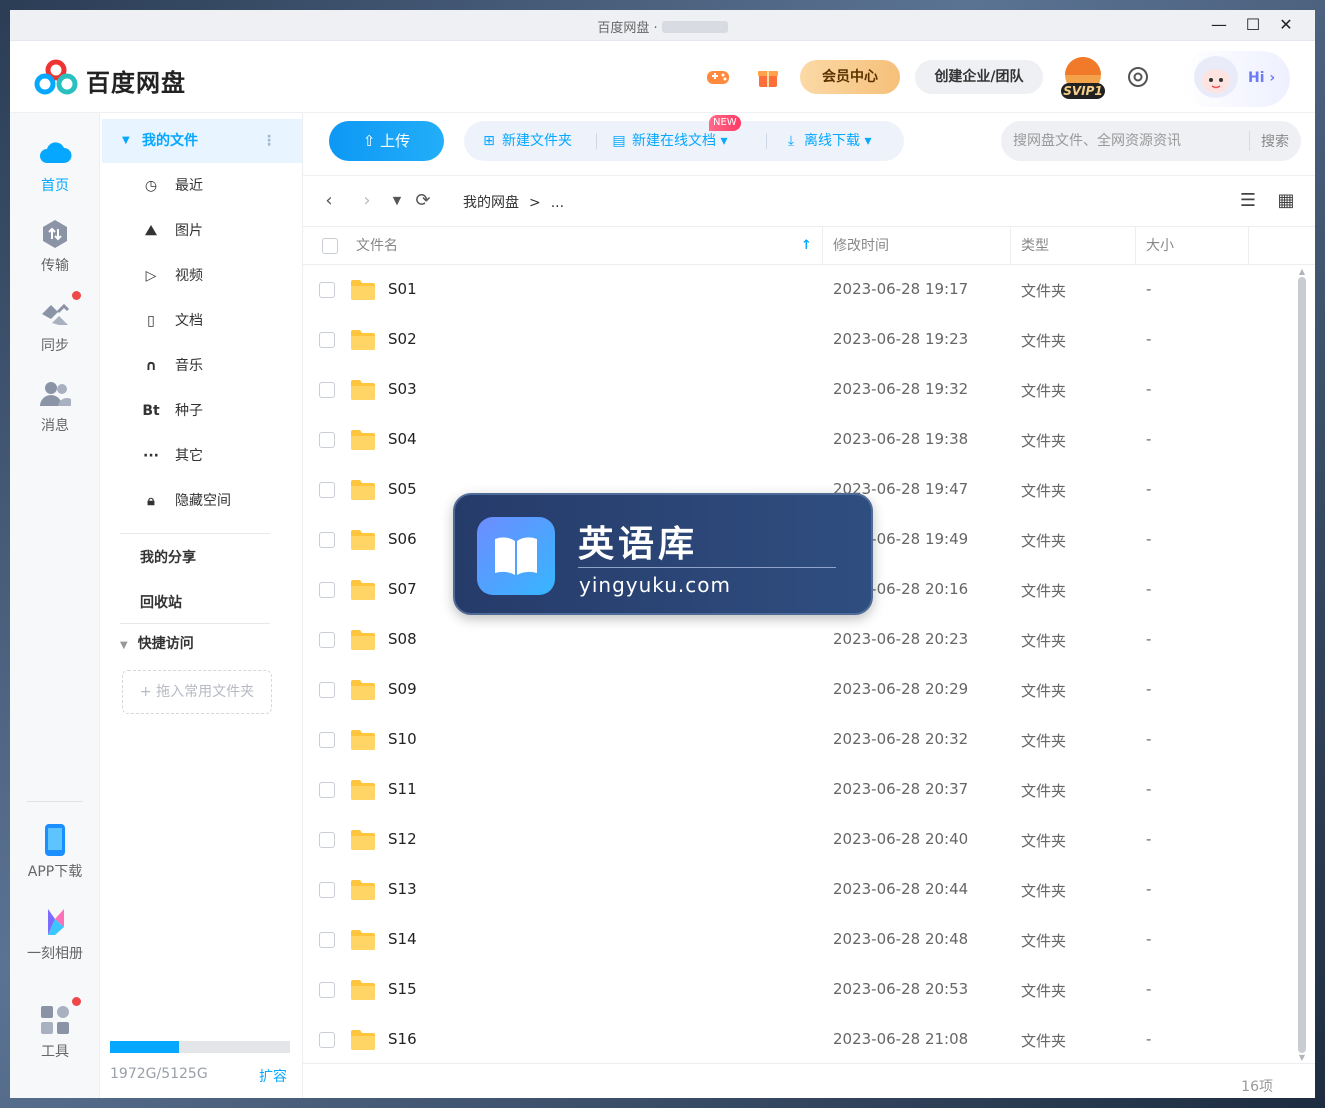 This screenshot has height=1108, width=1325. Describe the element at coordinates (1083, 78) in the screenshot. I see `avatar: SVIP1` at that location.